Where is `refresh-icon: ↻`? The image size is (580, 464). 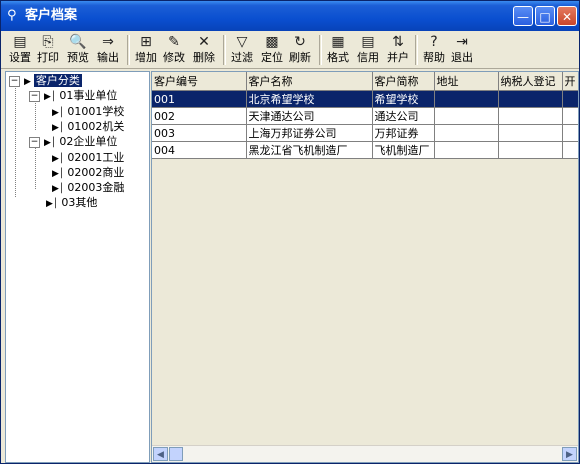 refresh-icon: ↻ is located at coordinates (300, 42).